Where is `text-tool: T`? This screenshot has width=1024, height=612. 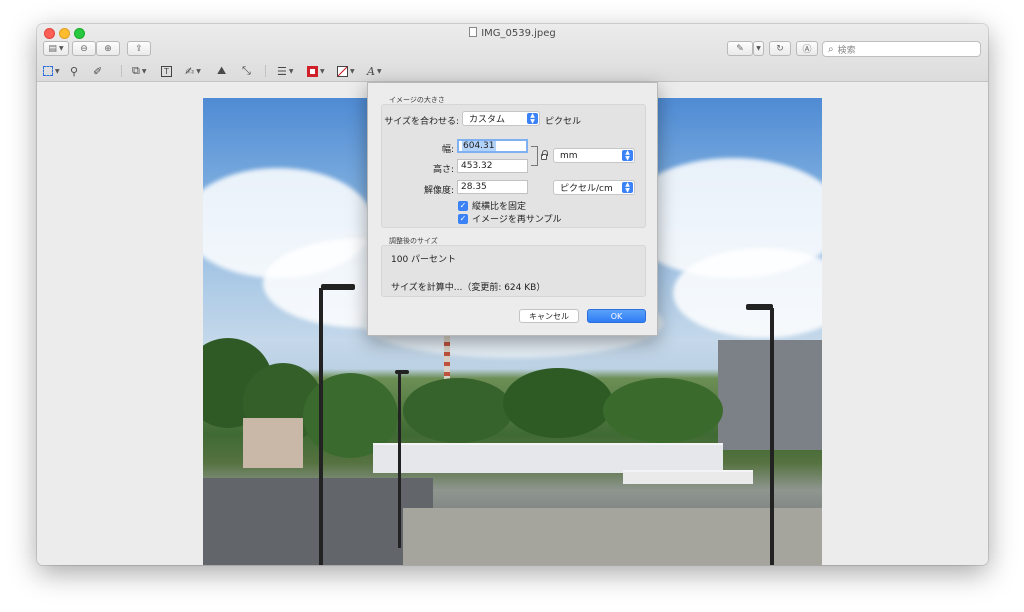
text-tool: T is located at coordinates (166, 71).